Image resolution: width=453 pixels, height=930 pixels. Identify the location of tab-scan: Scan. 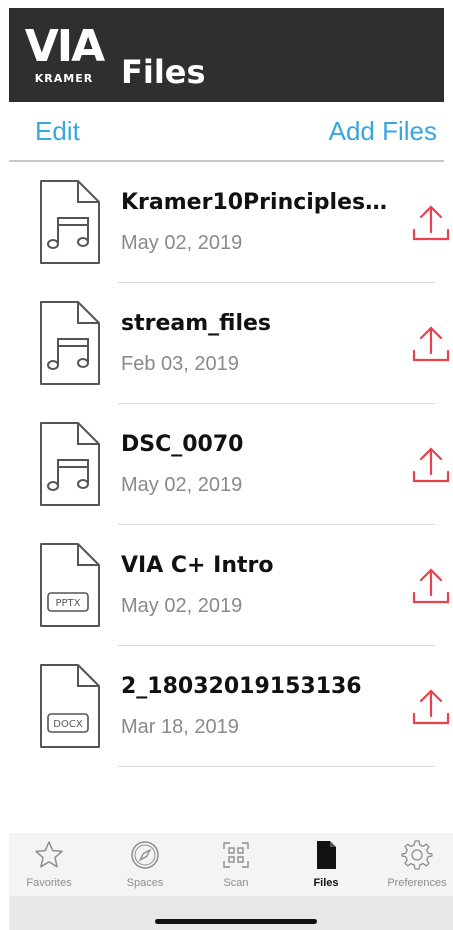
(236, 864).